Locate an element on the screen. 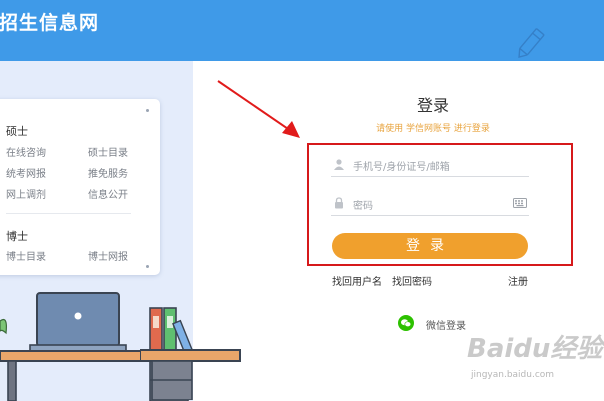  login-title: 登录 is located at coordinates (432, 105).